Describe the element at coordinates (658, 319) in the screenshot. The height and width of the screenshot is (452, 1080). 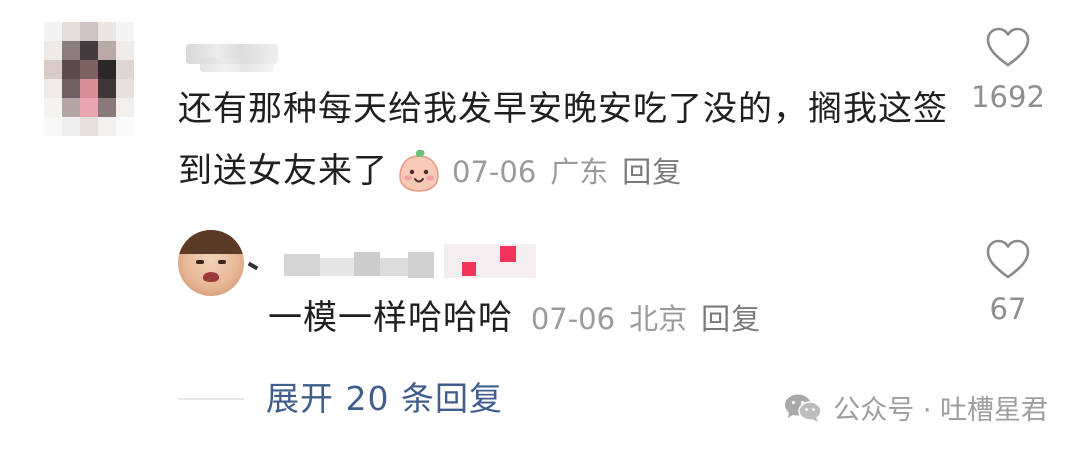
I see `reply-location: 北京` at that location.